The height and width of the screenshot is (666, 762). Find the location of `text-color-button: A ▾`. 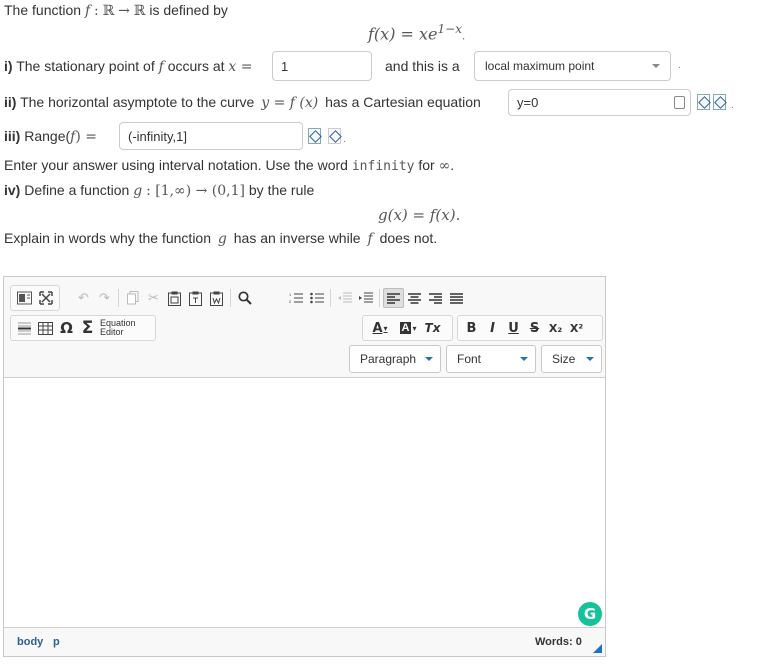

text-color-button: A ▾ is located at coordinates (380, 328).